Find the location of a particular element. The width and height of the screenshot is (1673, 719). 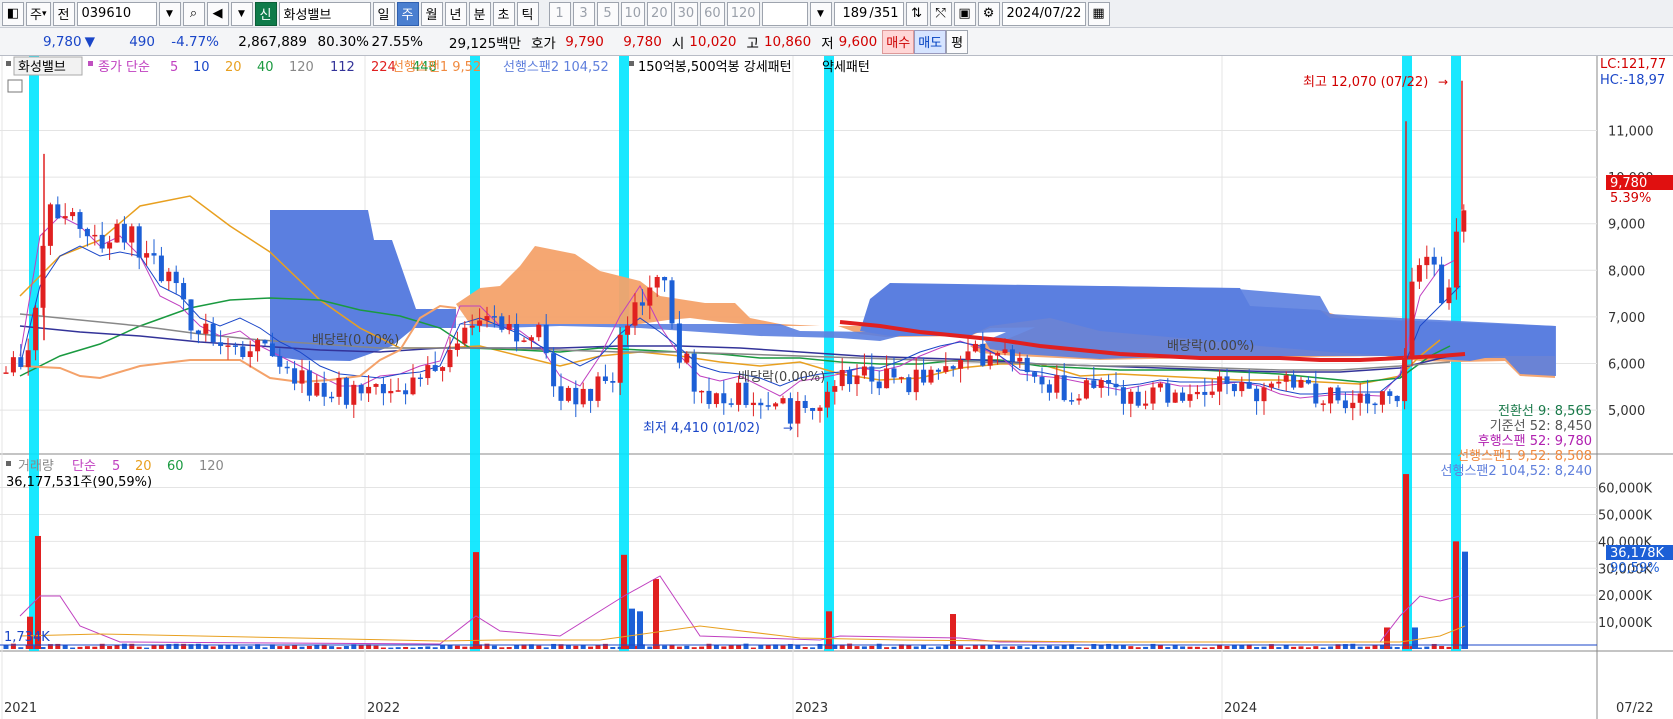

count-field: 189/351 is located at coordinates (868, 13).